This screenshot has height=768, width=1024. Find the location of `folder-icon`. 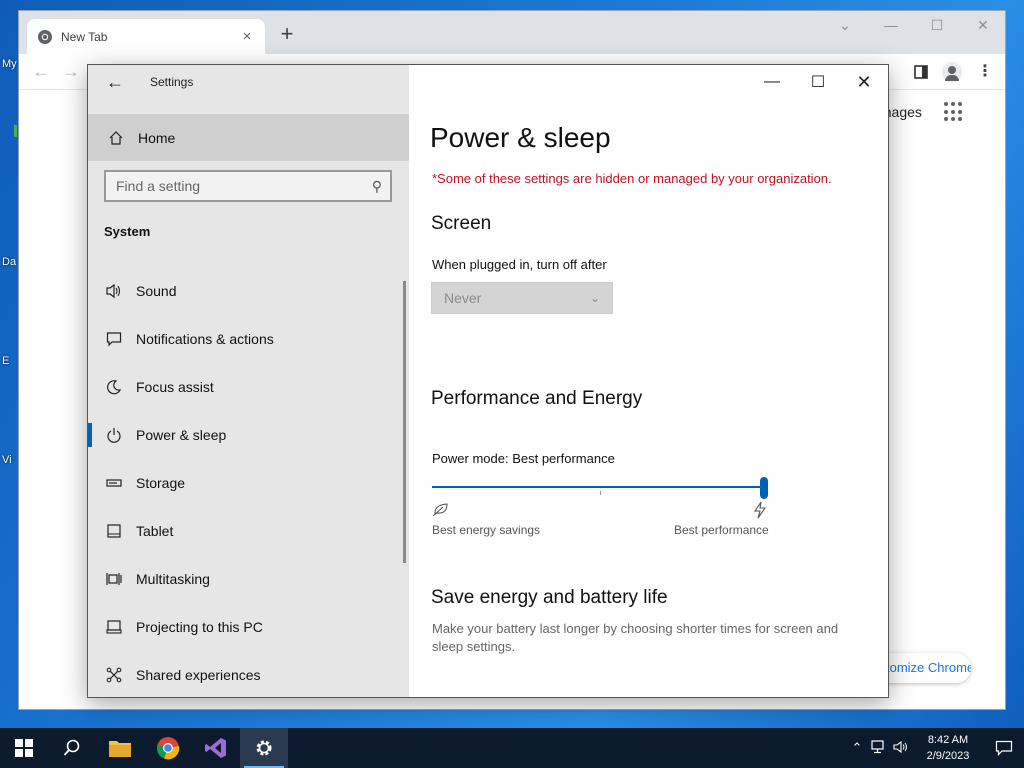

folder-icon is located at coordinates (120, 749).